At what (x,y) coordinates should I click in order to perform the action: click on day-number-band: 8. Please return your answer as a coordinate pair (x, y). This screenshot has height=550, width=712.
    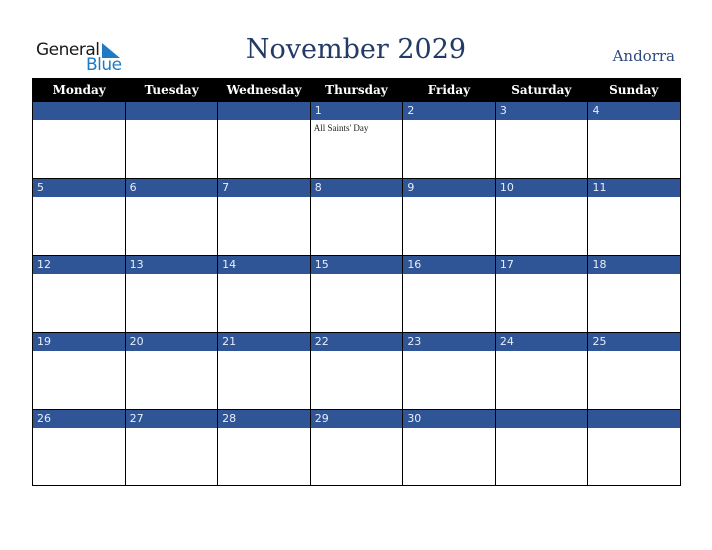
    Looking at the image, I should click on (356, 188).